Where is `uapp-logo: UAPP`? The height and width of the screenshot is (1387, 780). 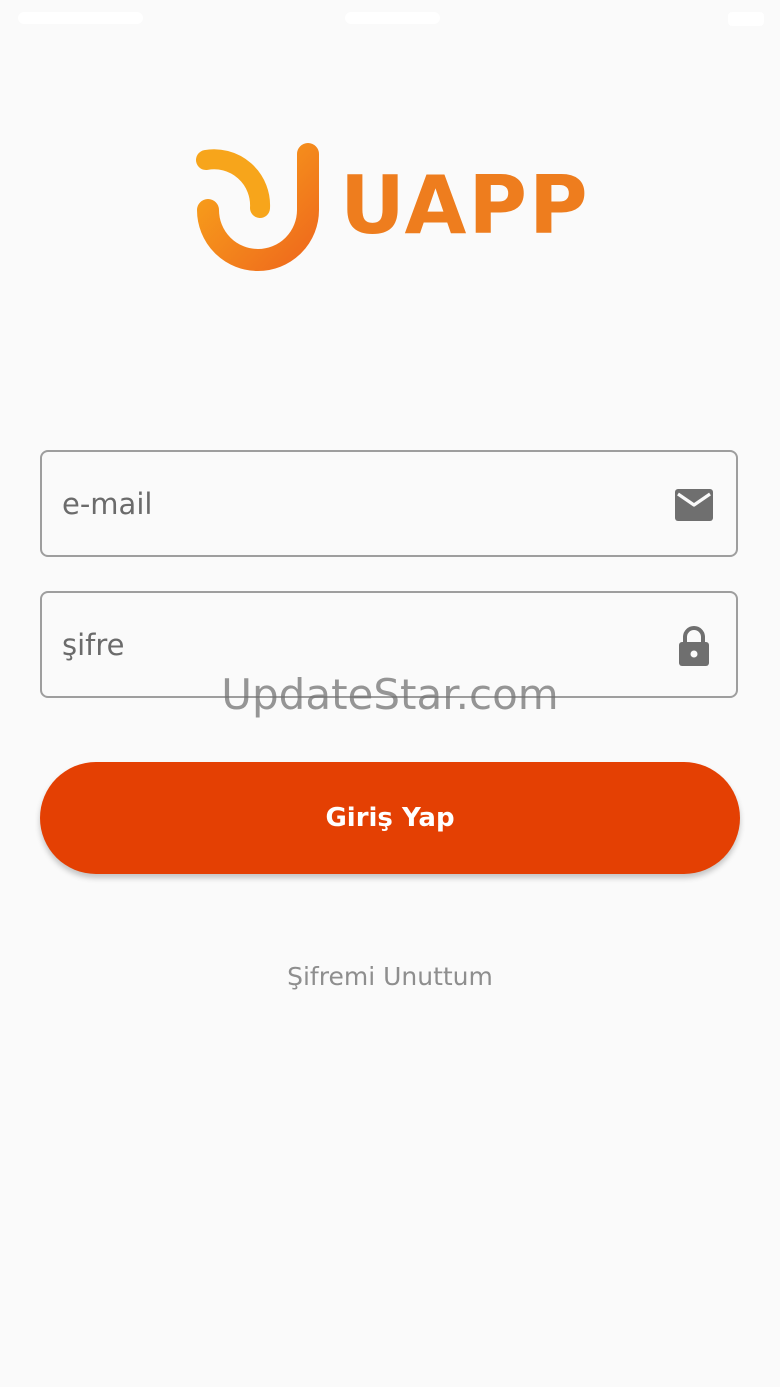
uapp-logo: UAPP is located at coordinates (390, 206).